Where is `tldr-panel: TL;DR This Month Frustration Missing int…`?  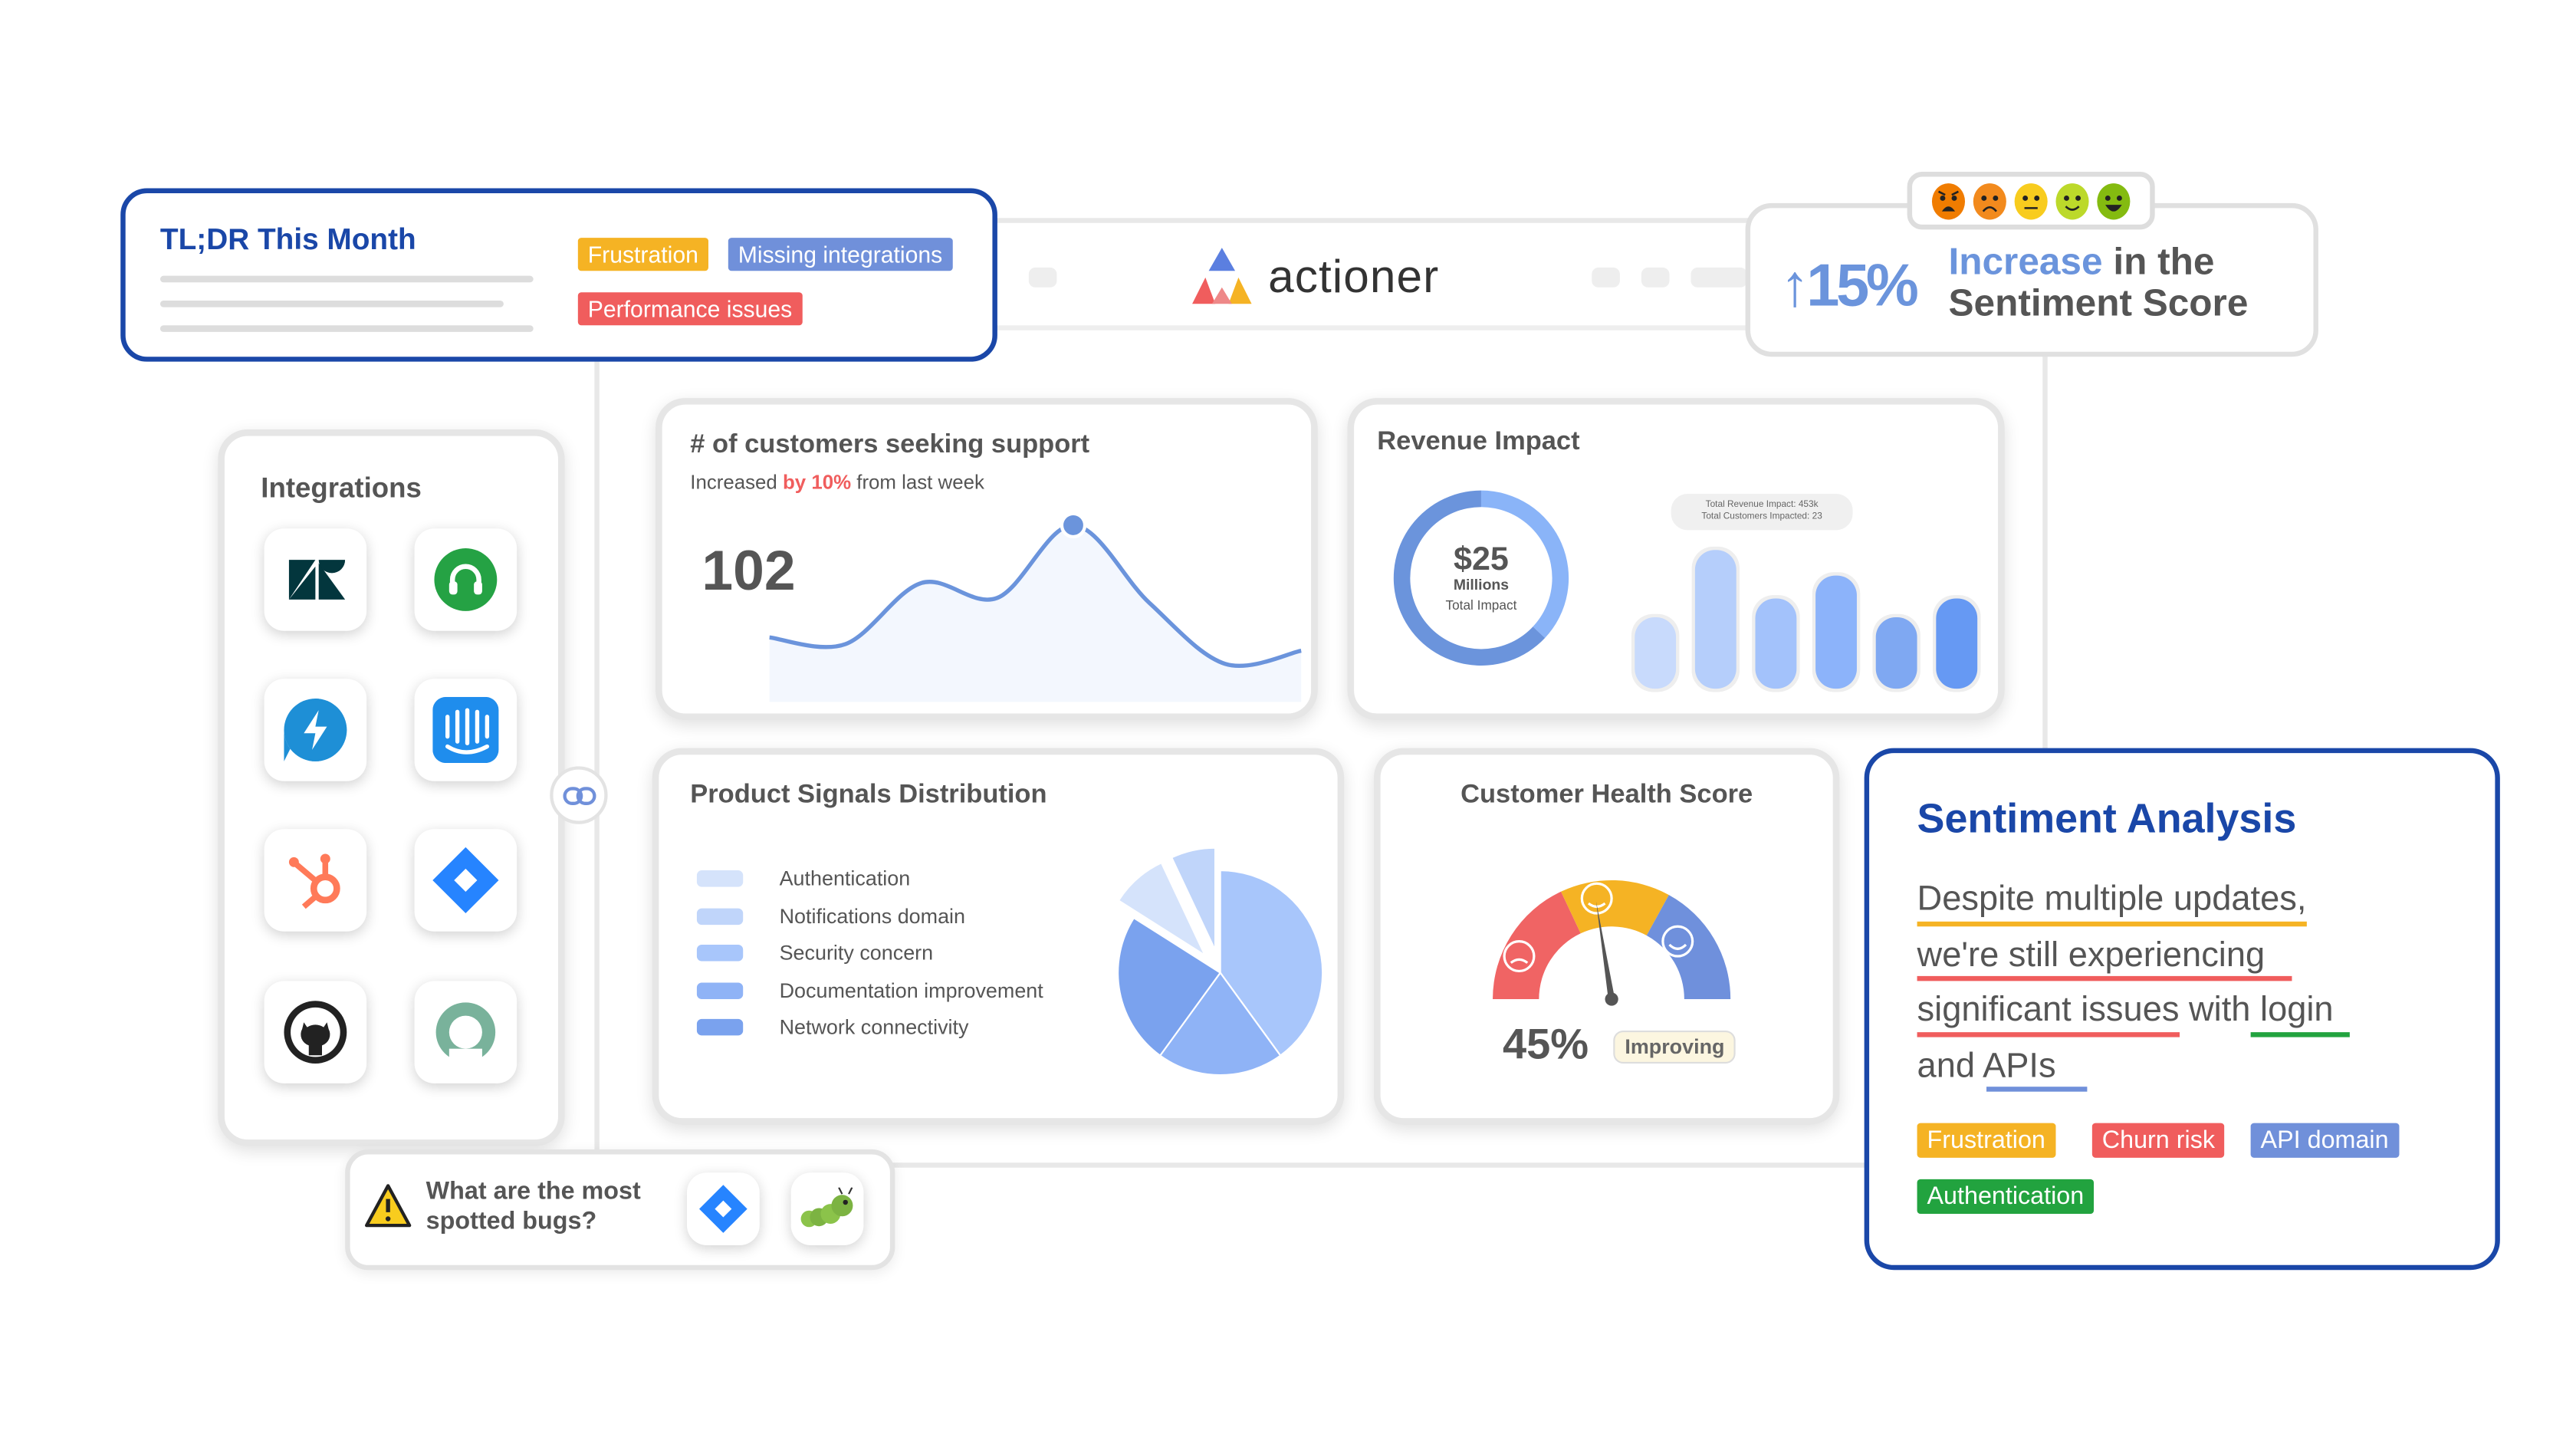
tldr-panel: TL;DR This Month Frustration Missing int… is located at coordinates (559, 275).